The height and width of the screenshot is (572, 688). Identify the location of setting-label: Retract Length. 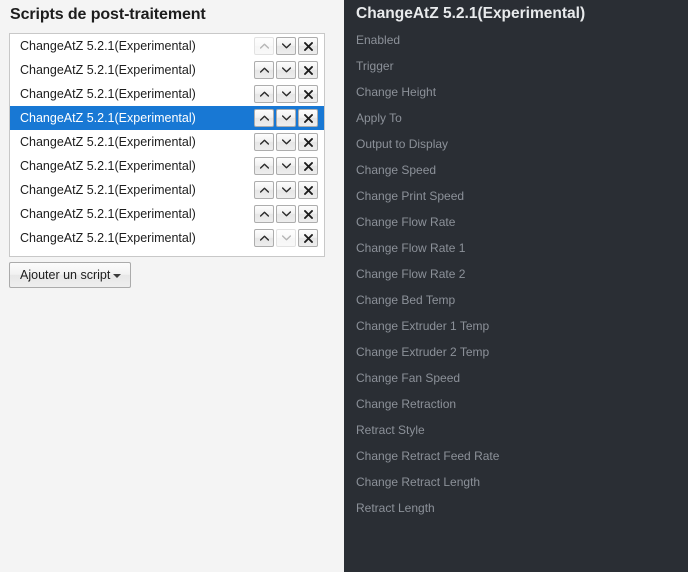
(395, 508).